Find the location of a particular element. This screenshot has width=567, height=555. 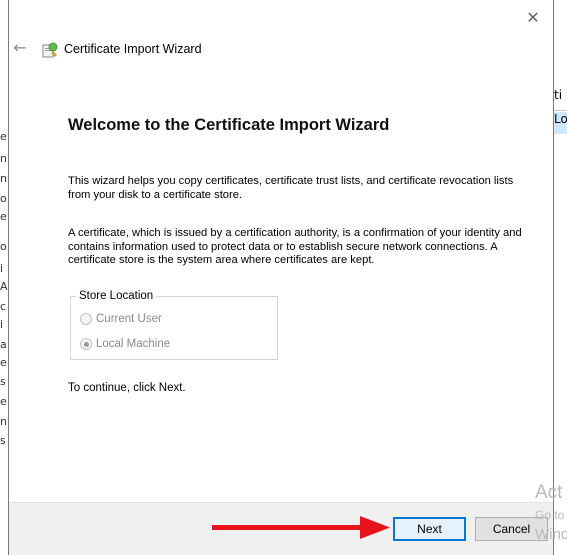

radio-current-user: Current User is located at coordinates (121, 319).